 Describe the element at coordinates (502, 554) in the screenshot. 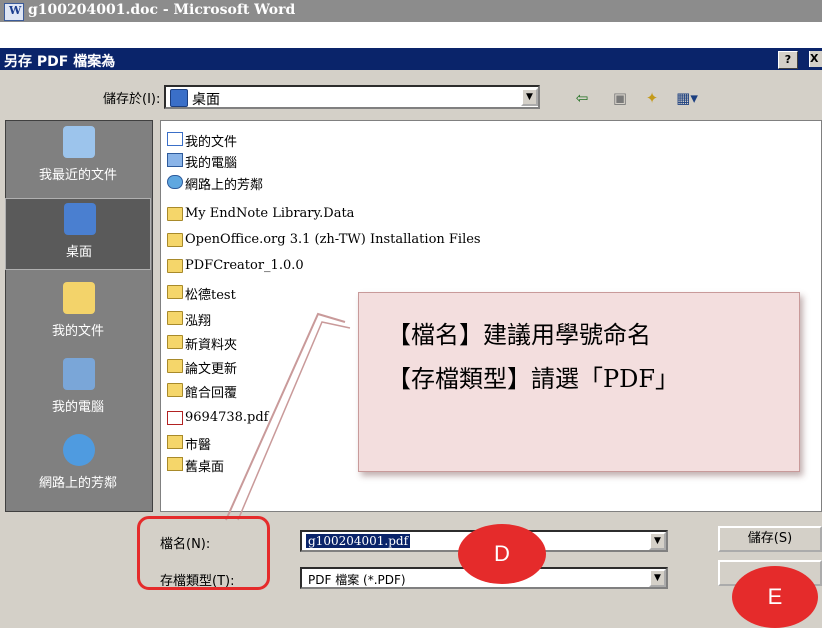

I see `marker-d: D` at that location.